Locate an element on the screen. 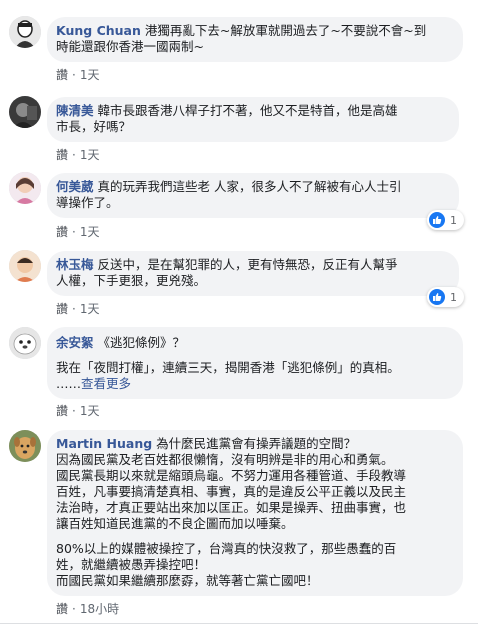 This screenshot has height=625, width=478. comment-text: 人權，下手更狠，更兇殘。 is located at coordinates (131, 280).